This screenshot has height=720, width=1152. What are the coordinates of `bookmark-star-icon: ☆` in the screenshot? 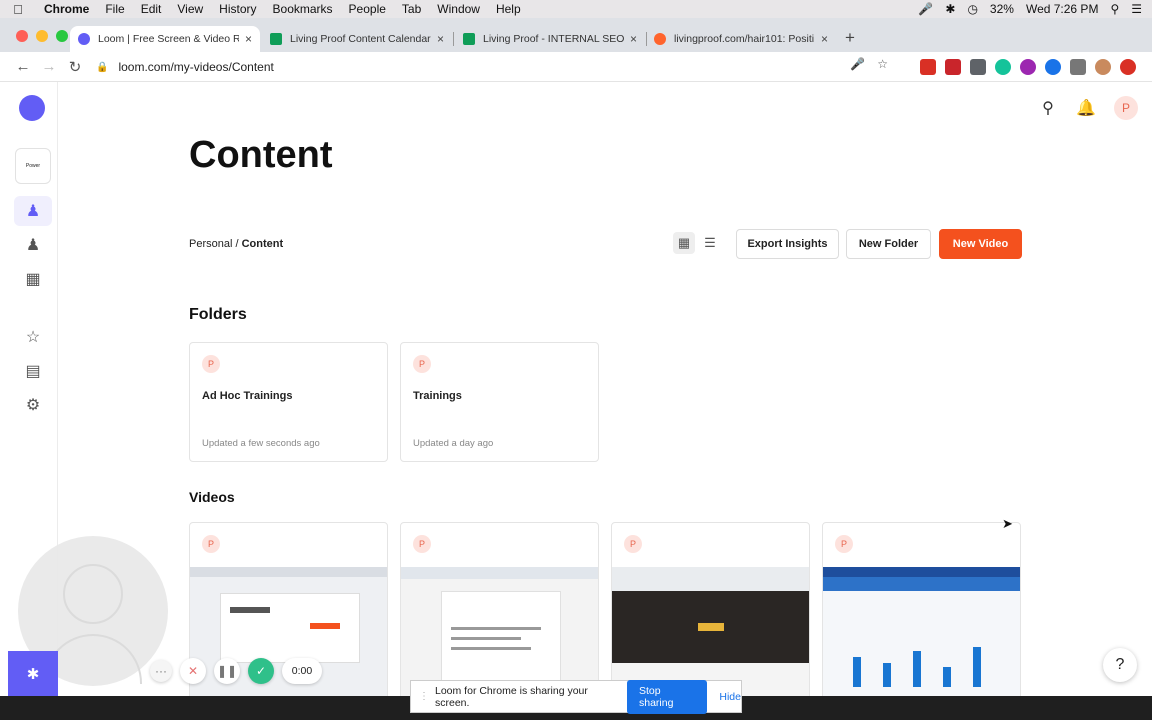 It's located at (882, 64).